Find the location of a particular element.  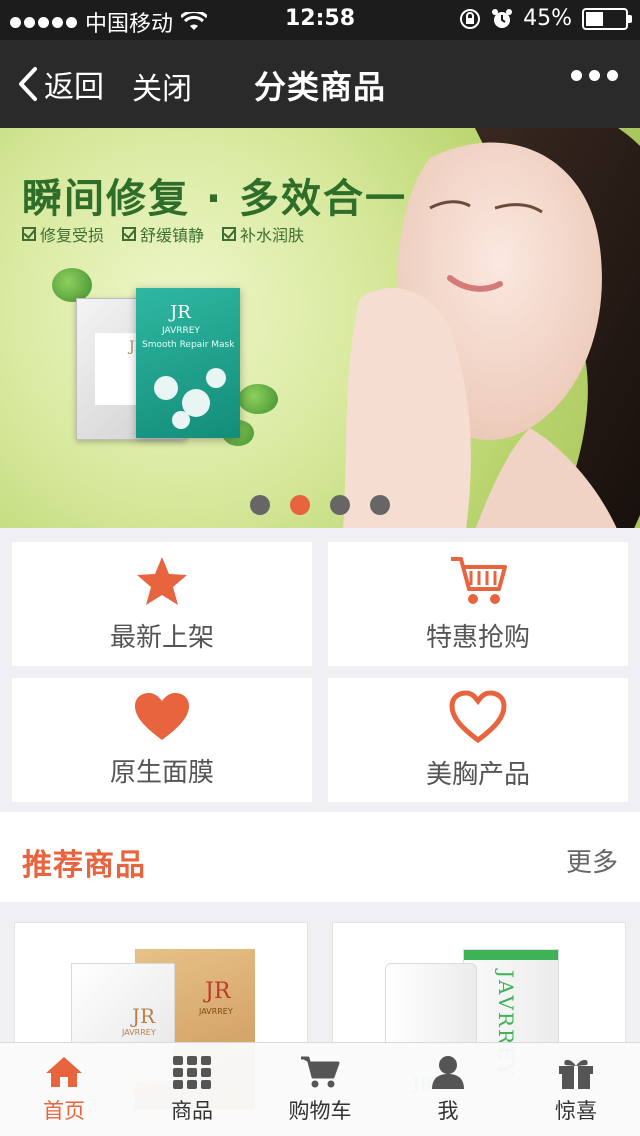

home-icon is located at coordinates (64, 1071).